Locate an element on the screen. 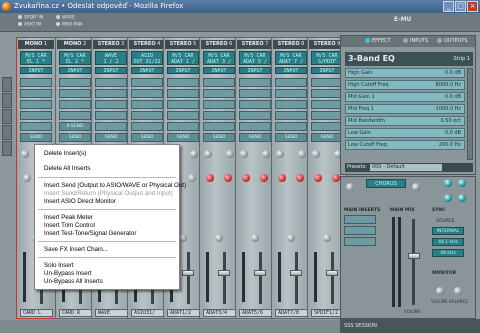 The image size is (480, 333). menu-unbypass-insert: Un-Bypass Insert is located at coordinates (67, 273).